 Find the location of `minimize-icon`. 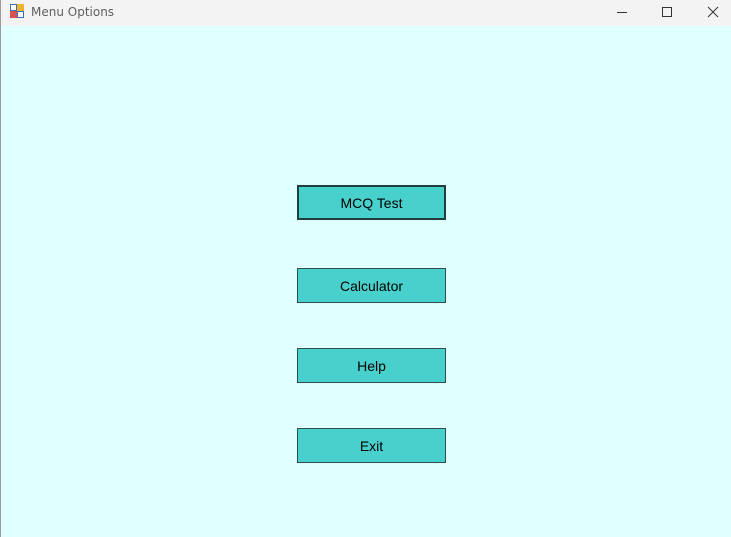

minimize-icon is located at coordinates (622, 12).